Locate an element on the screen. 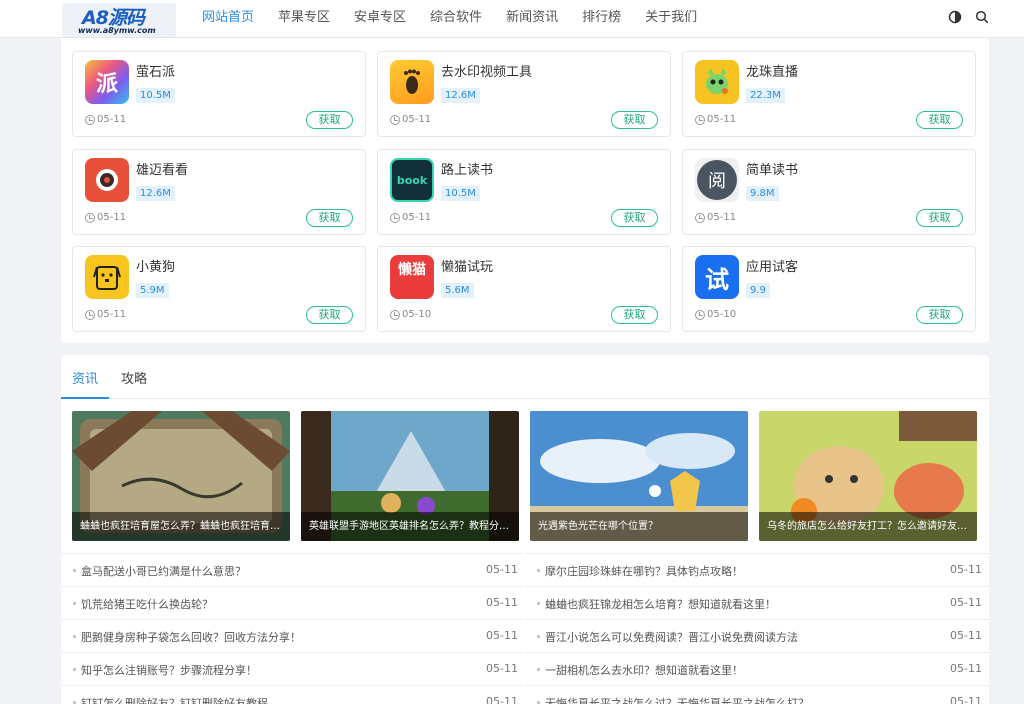  featured-article: 光遇紫色光芒在哪个位置？ is located at coordinates (639, 476).